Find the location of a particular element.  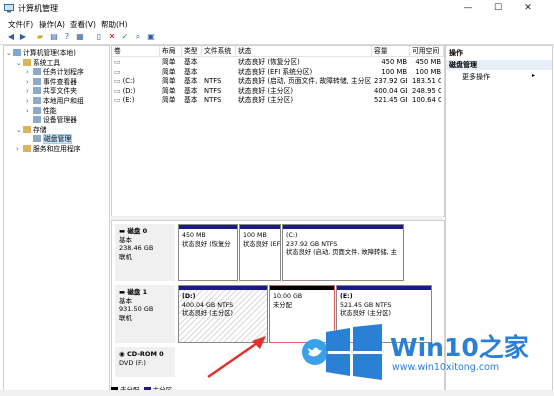

volume-cell-status: 状态良好 (主分区) is located at coordinates (266, 90).